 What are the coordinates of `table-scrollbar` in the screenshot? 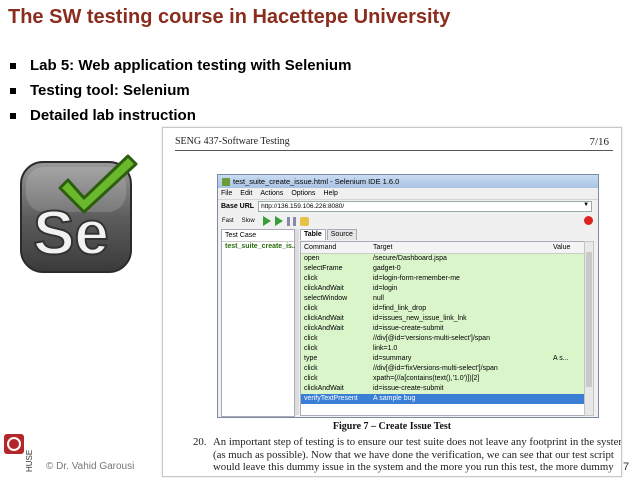 It's located at (589, 328).